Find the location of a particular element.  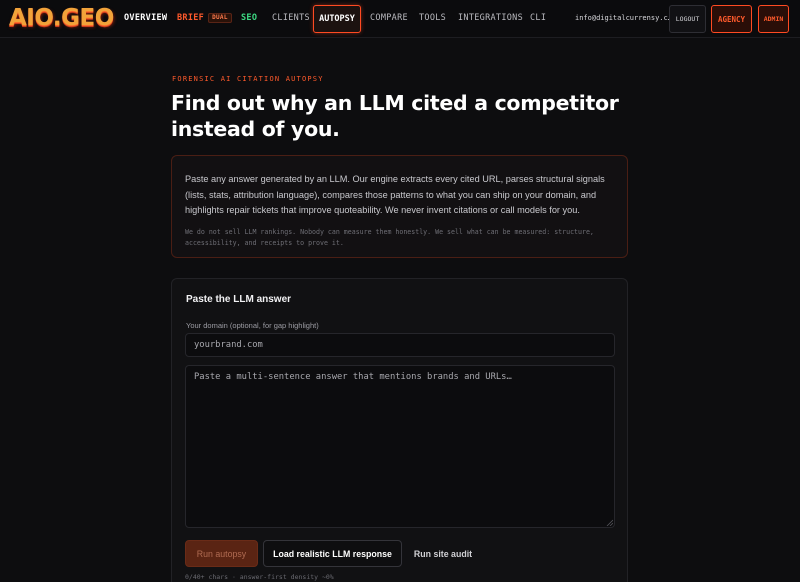

resize-handle-icon is located at coordinates (609, 522).